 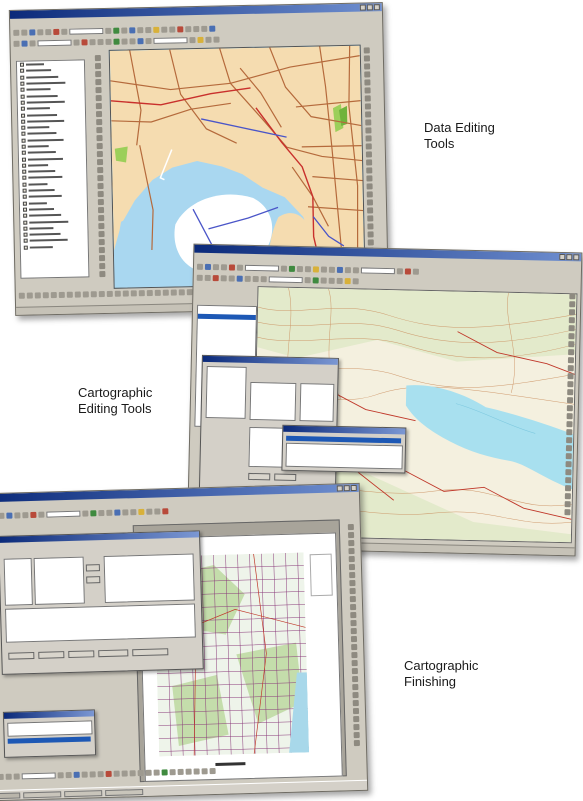 What do you see at coordinates (100, 166) in the screenshot?
I see `vertical-toolbar-left` at bounding box center [100, 166].